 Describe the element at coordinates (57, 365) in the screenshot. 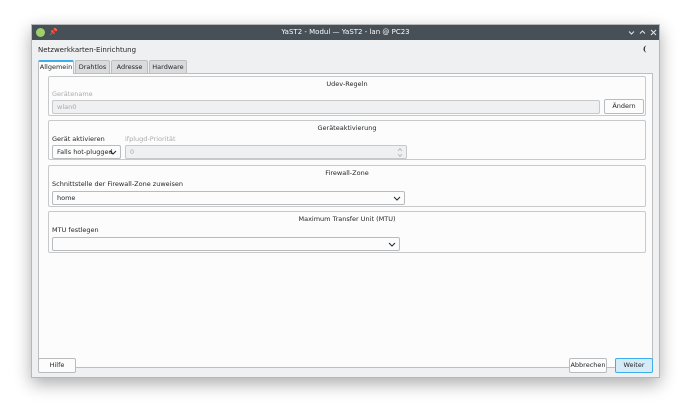

I see `help-button: Hilfe` at that location.